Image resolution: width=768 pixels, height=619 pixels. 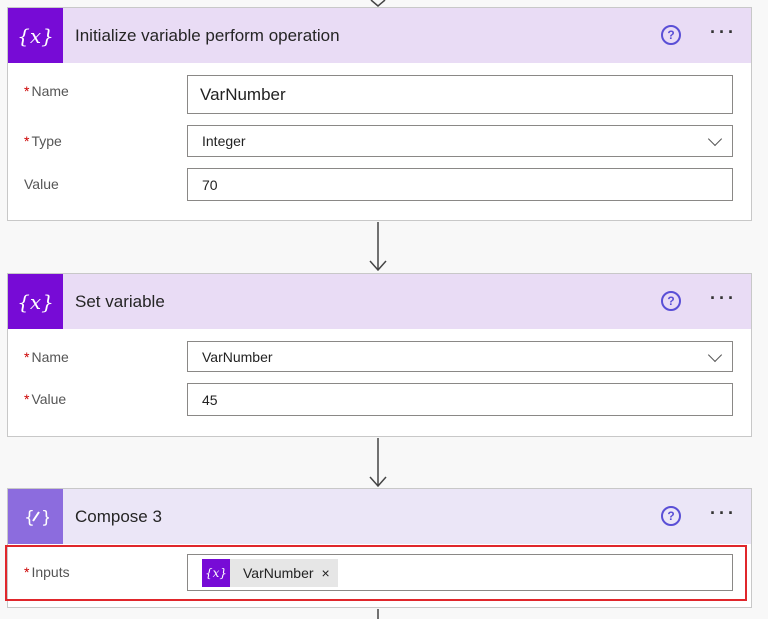 What do you see at coordinates (460, 184) in the screenshot?
I see `value-input: 70` at bounding box center [460, 184].